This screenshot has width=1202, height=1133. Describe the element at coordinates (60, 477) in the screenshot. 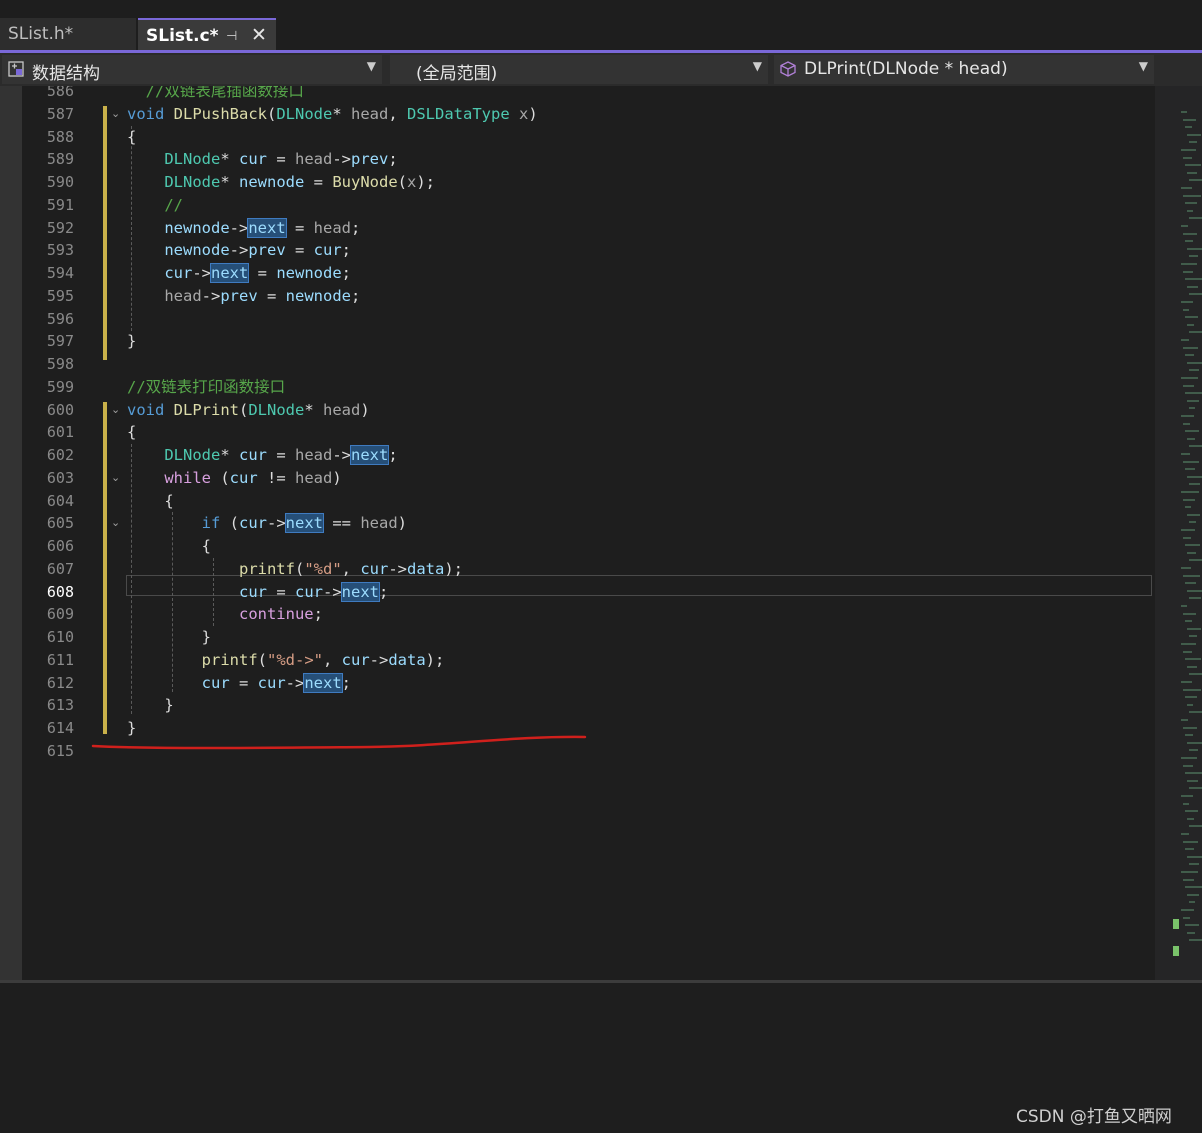

I see `line-number: 603` at that location.